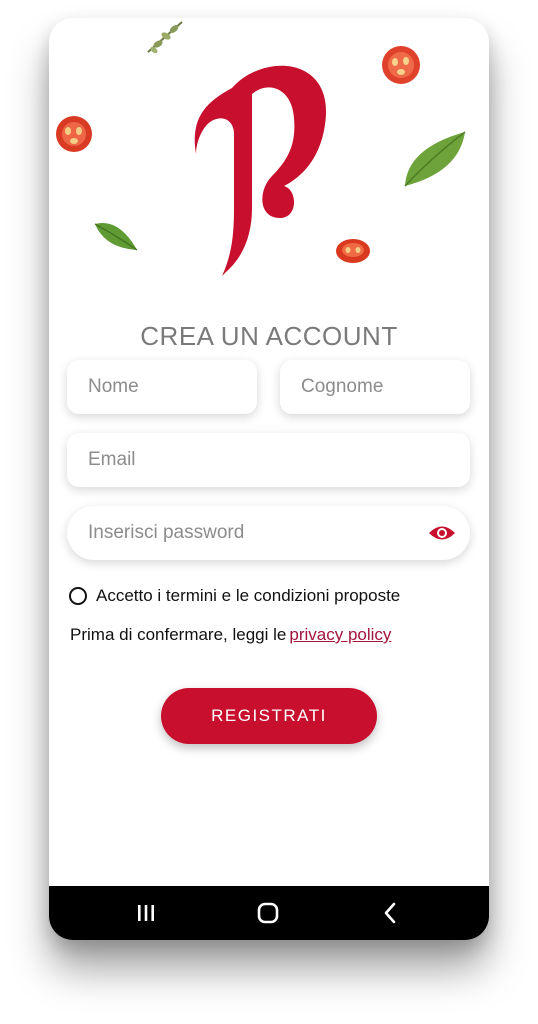  I want to click on tomato-slice-icon, so click(353, 251).